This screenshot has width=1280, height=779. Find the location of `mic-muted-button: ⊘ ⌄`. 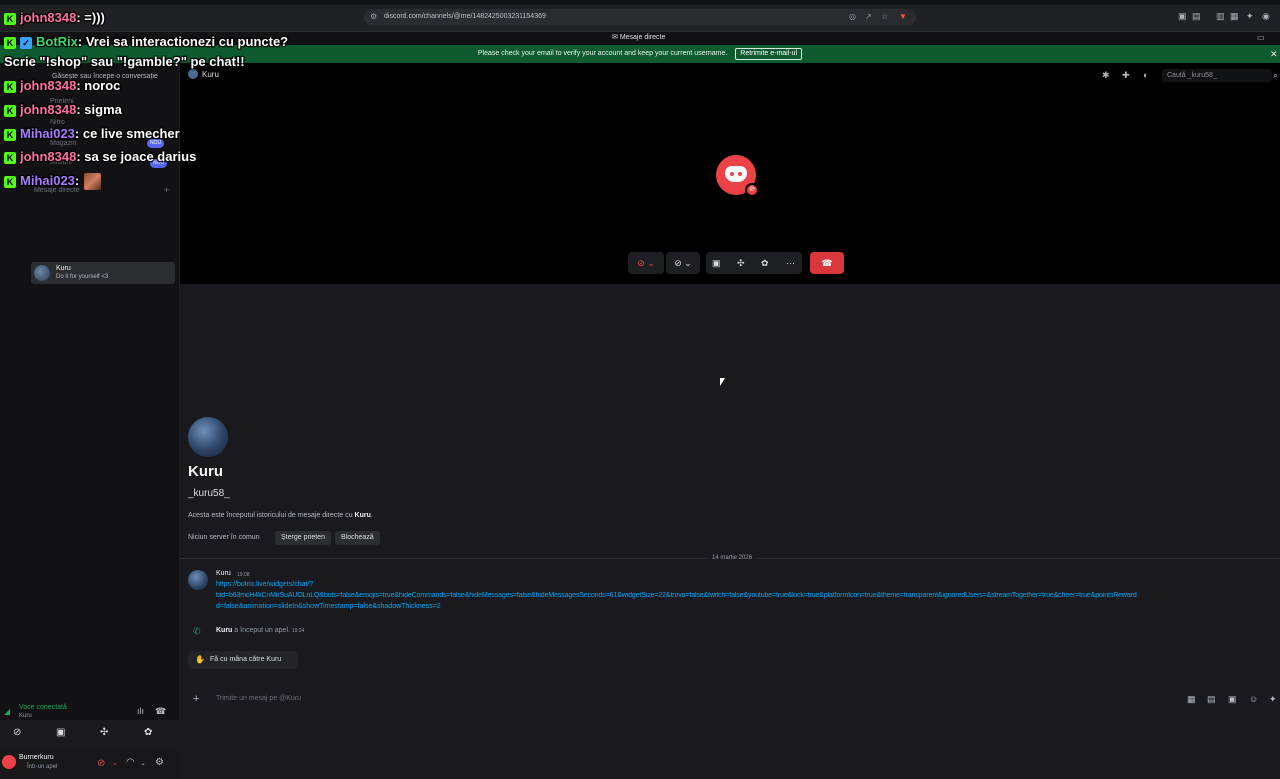

mic-muted-button: ⊘ ⌄ is located at coordinates (646, 263).